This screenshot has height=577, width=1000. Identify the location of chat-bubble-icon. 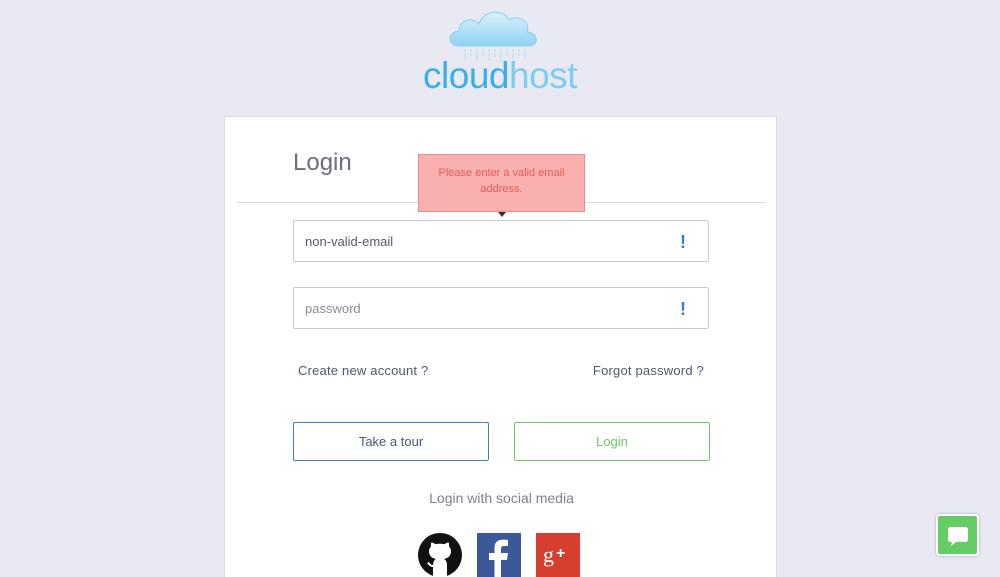
(958, 536).